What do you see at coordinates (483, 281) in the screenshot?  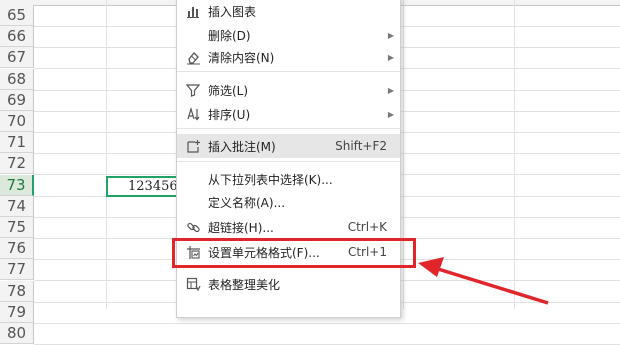 I see `red-arrow-annotation` at bounding box center [483, 281].